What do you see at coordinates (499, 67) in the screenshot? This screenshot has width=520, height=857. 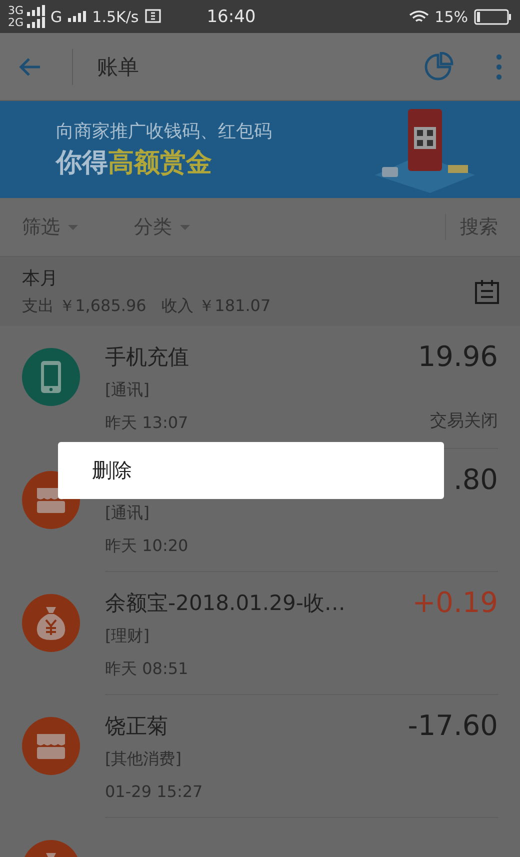 I see `more-icon` at bounding box center [499, 67].